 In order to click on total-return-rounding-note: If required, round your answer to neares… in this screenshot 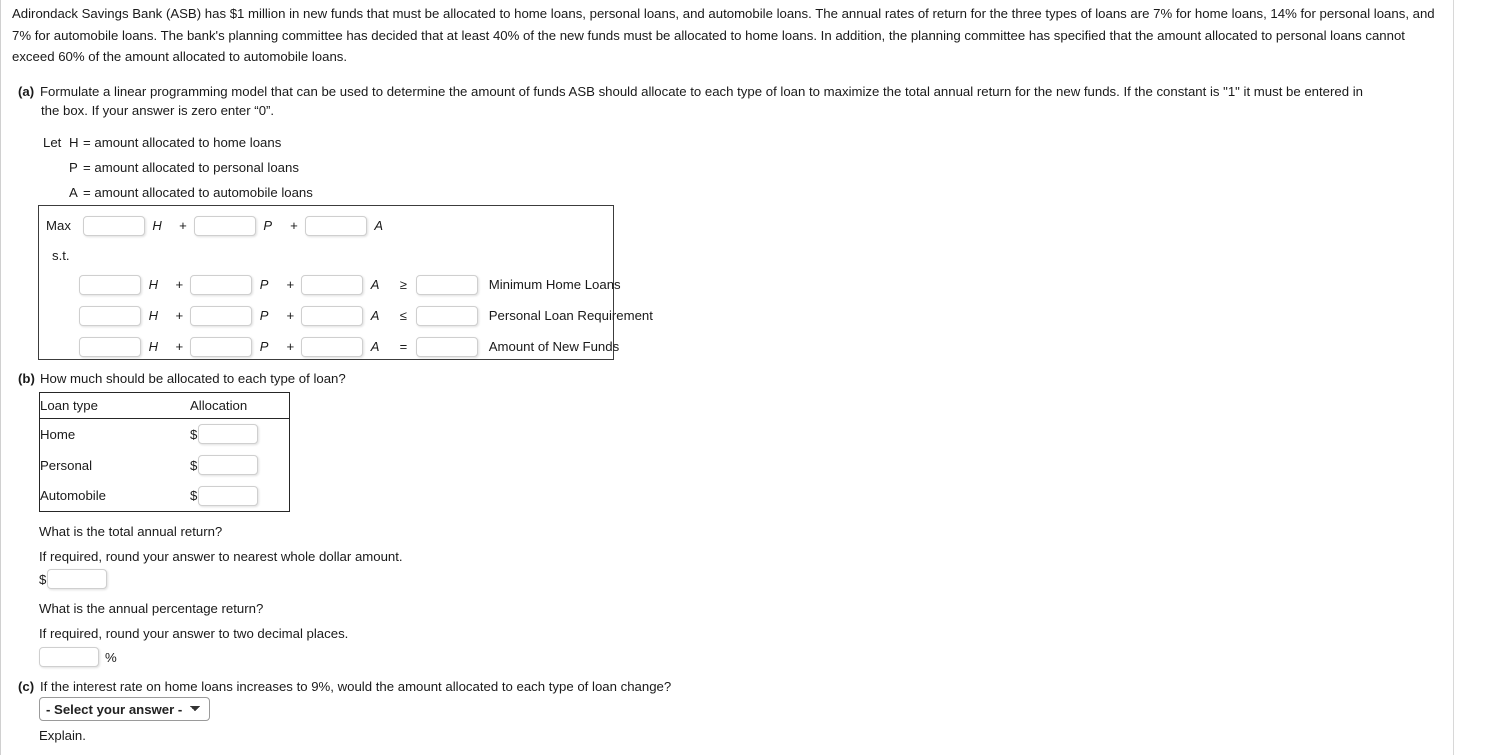, I will do `click(221, 556)`.